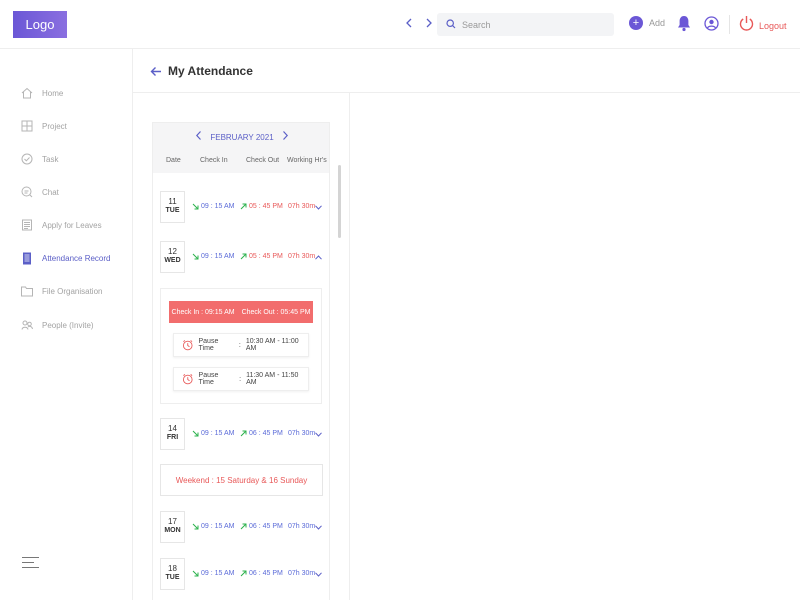  I want to click on banner-check-out: Check Out : 05:45 PM, so click(276, 312).